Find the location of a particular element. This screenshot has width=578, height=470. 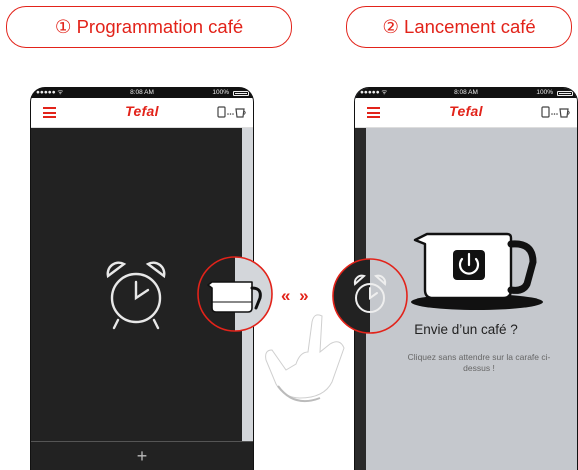

transition-overlay is located at coordinates (302, 329).